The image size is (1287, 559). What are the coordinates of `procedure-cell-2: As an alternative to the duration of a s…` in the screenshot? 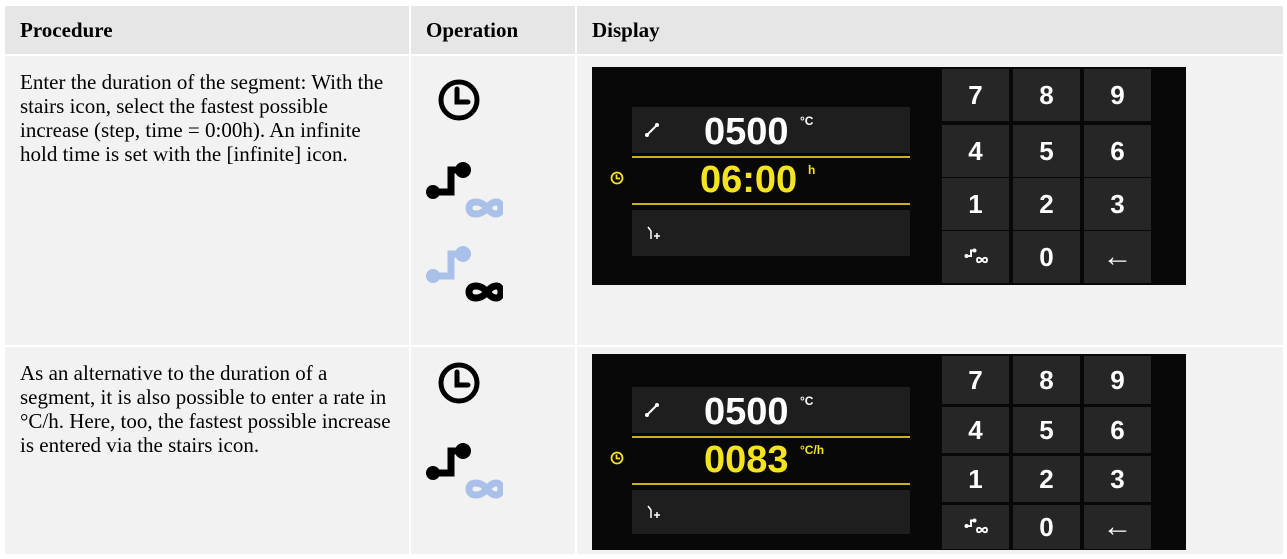 It's located at (207, 450).